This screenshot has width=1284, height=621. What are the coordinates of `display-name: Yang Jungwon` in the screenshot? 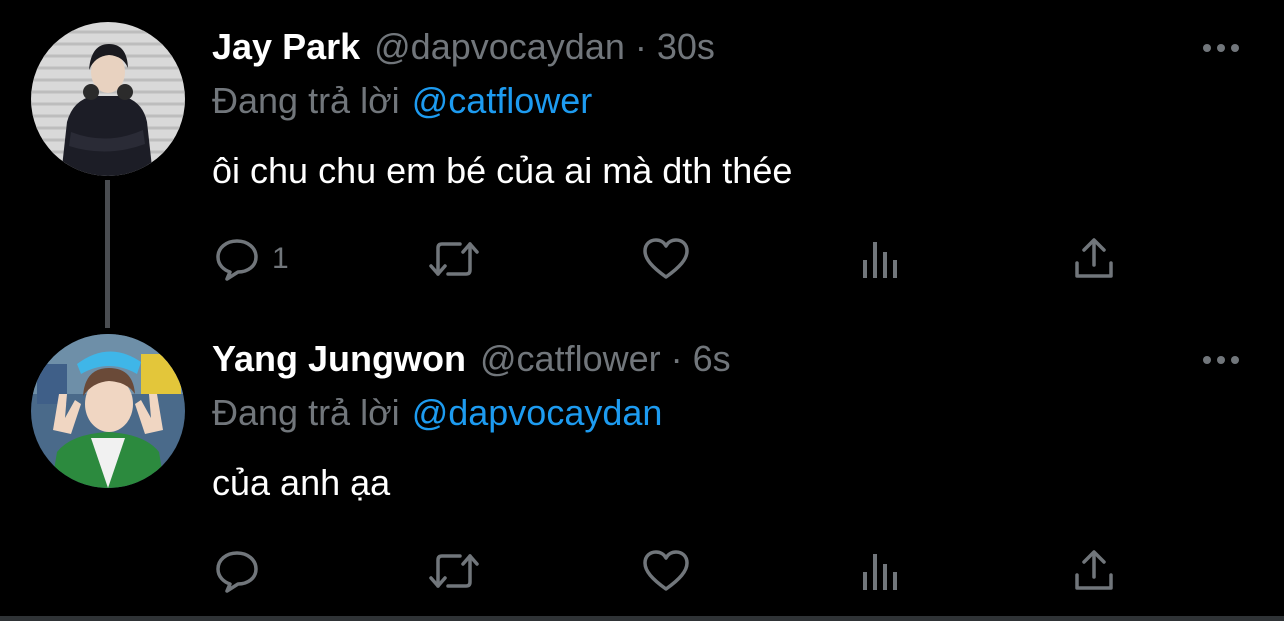 It's located at (339, 359).